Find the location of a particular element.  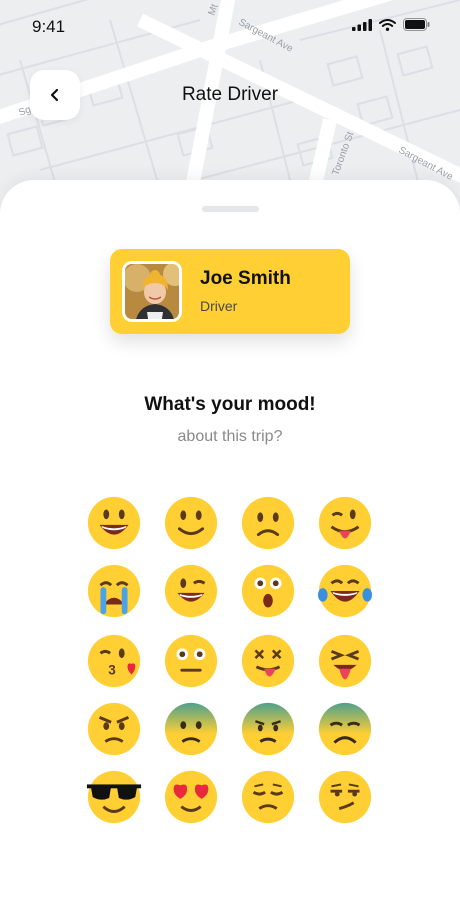

driver-card: Joe Smith Driver is located at coordinates (230, 291).